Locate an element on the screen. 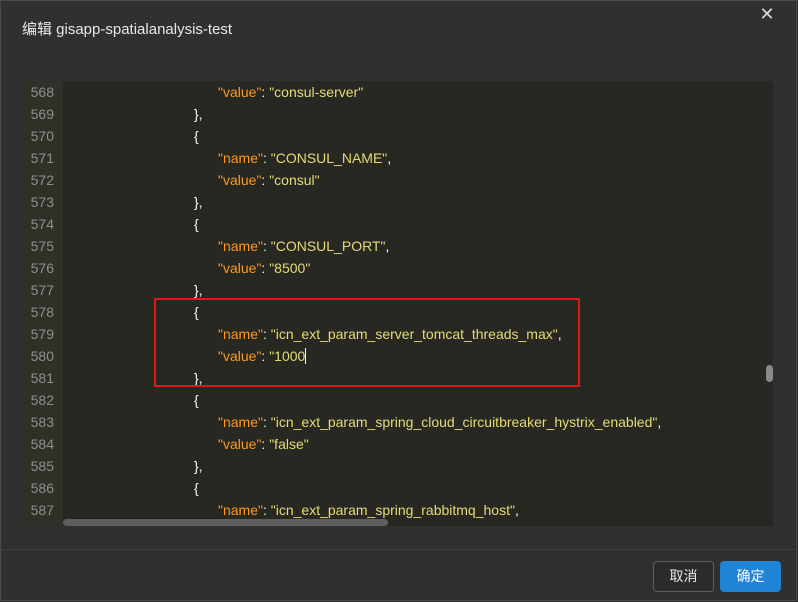 This screenshot has width=798, height=602. line-number: 575 is located at coordinates (42, 246).